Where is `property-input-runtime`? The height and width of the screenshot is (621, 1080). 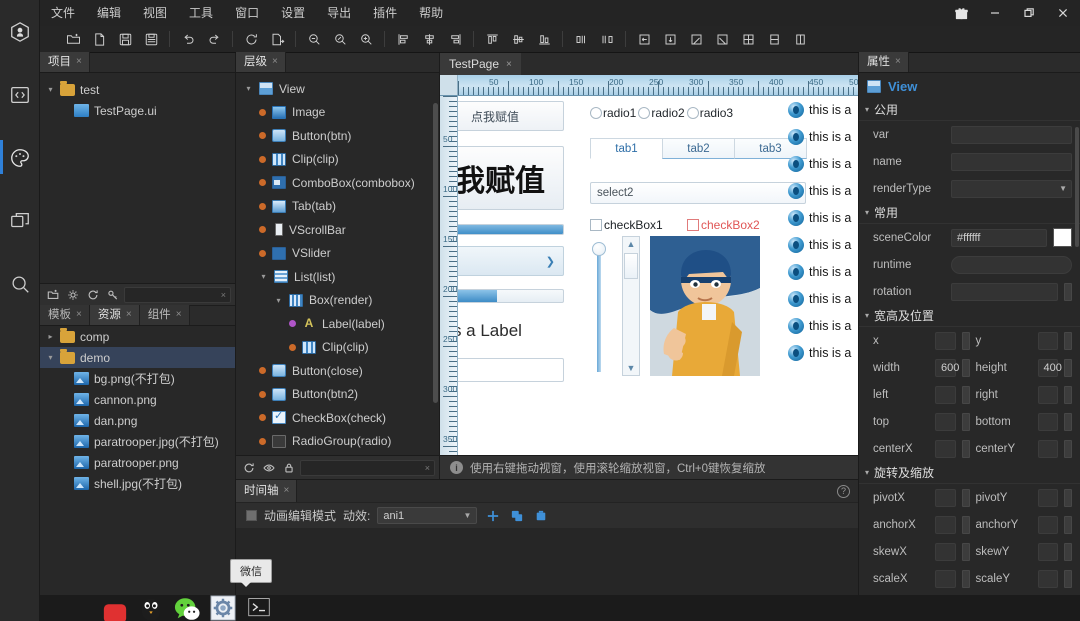
property-input-runtime is located at coordinates (1011, 264).